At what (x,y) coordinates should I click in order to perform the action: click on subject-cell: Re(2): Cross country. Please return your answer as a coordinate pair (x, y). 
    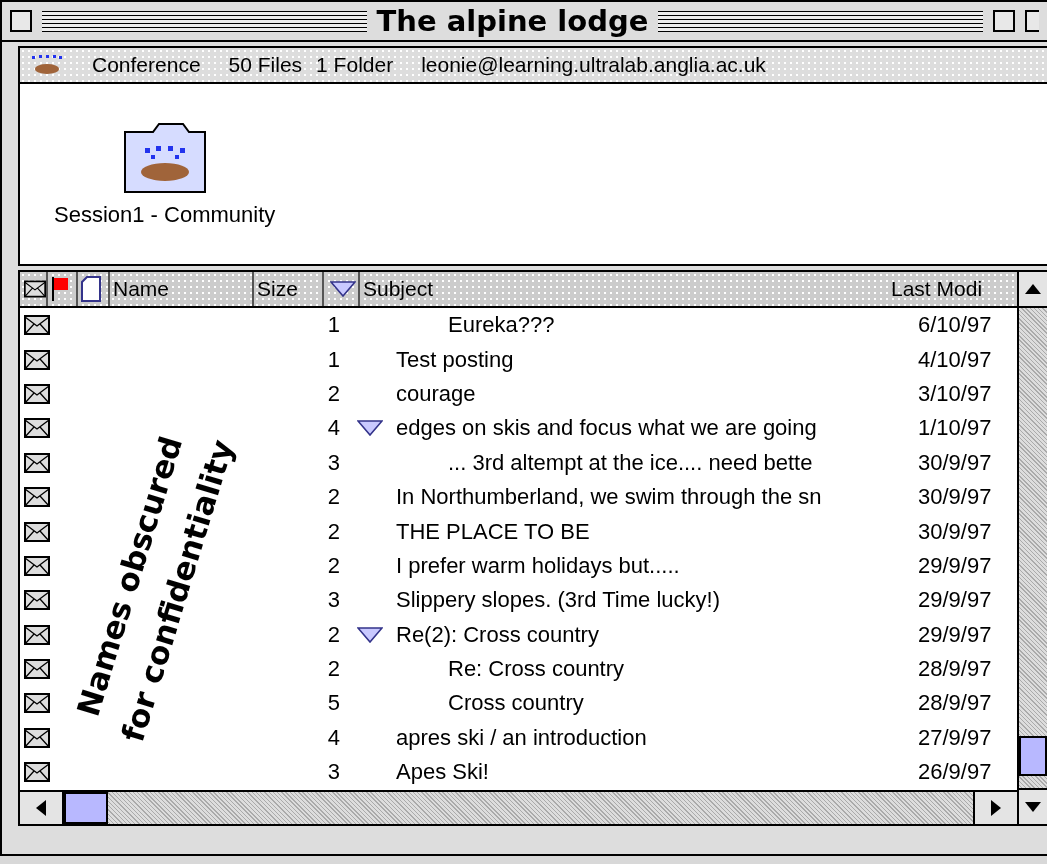
    Looking at the image, I should click on (657, 634).